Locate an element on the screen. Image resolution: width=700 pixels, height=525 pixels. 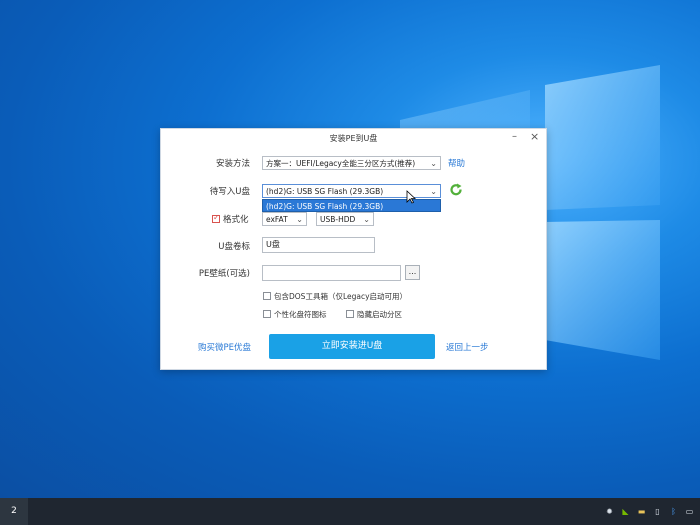
dos-toolbox-label: 包含DOS工具箱（仅Legacy启动可用） is located at coordinates (341, 296).